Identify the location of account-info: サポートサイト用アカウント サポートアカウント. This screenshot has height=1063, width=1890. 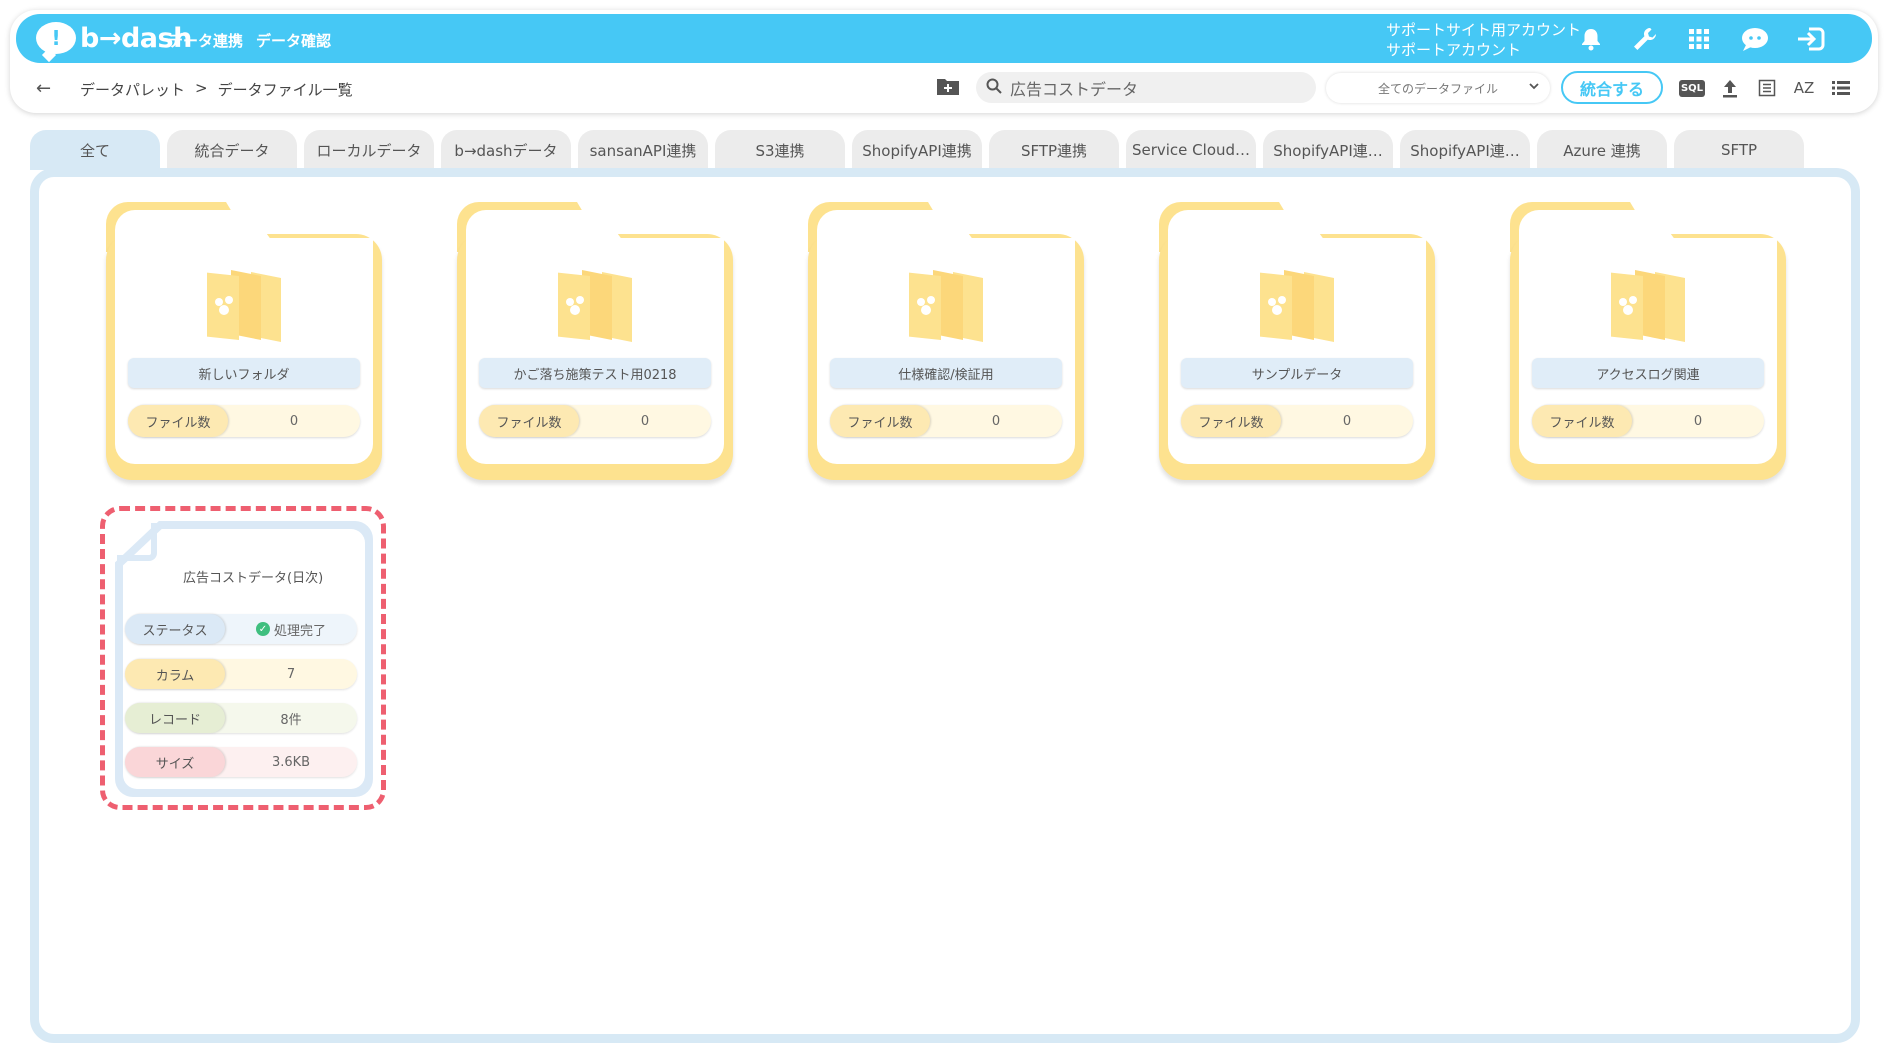
(1483, 40).